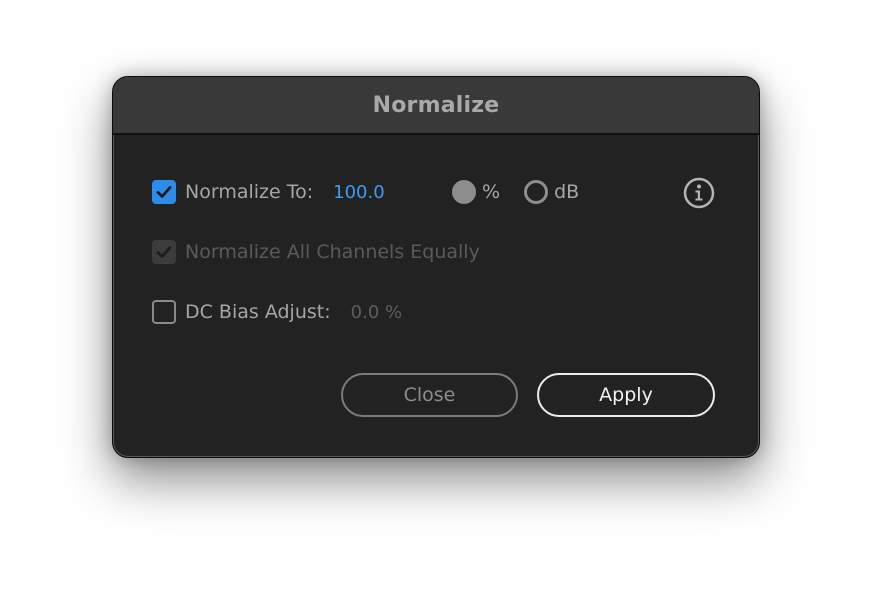 The height and width of the screenshot is (606, 872). Describe the element at coordinates (536, 192) in the screenshot. I see `db-radio` at that location.